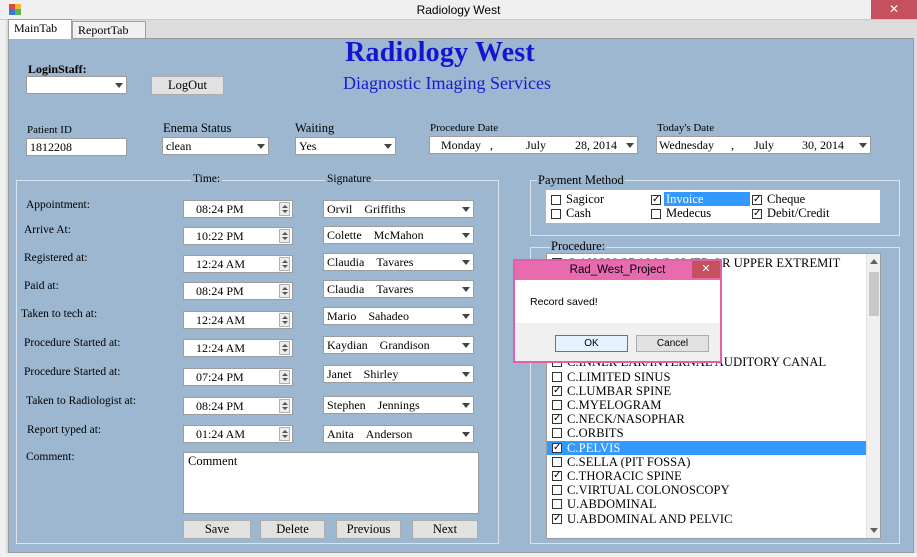  What do you see at coordinates (238, 320) in the screenshot?
I see `taken-to-tech-time-picker: 12:24 AM` at bounding box center [238, 320].